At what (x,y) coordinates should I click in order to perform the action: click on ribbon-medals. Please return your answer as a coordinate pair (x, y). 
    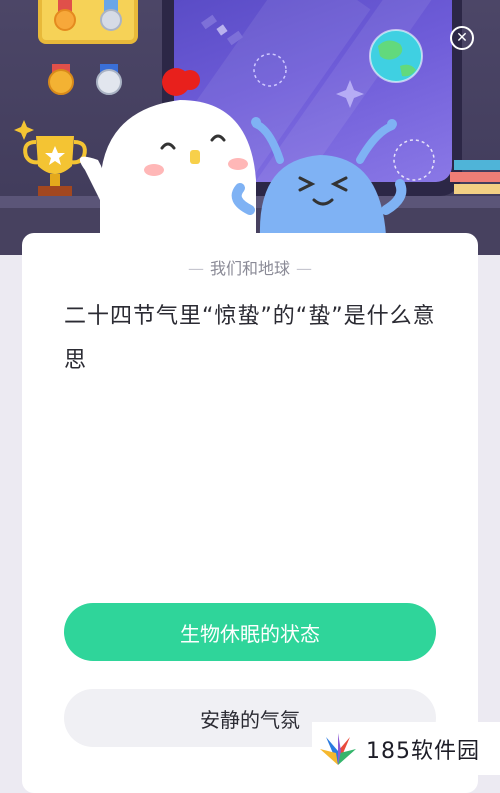
    Looking at the image, I should click on (88, 15).